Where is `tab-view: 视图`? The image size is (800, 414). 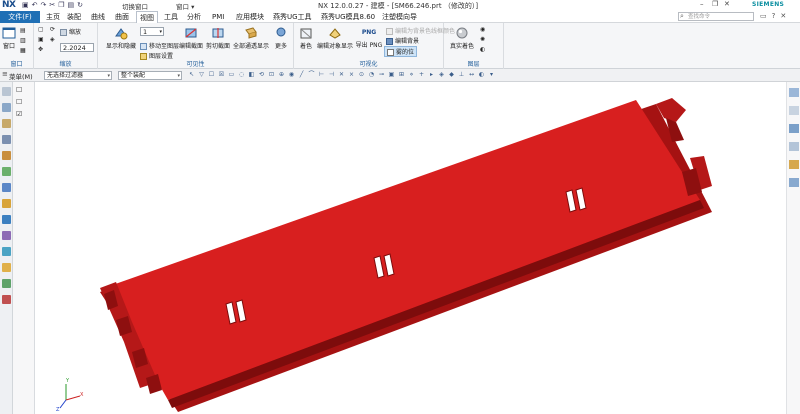
tab-view: 视图 is located at coordinates (147, 17).